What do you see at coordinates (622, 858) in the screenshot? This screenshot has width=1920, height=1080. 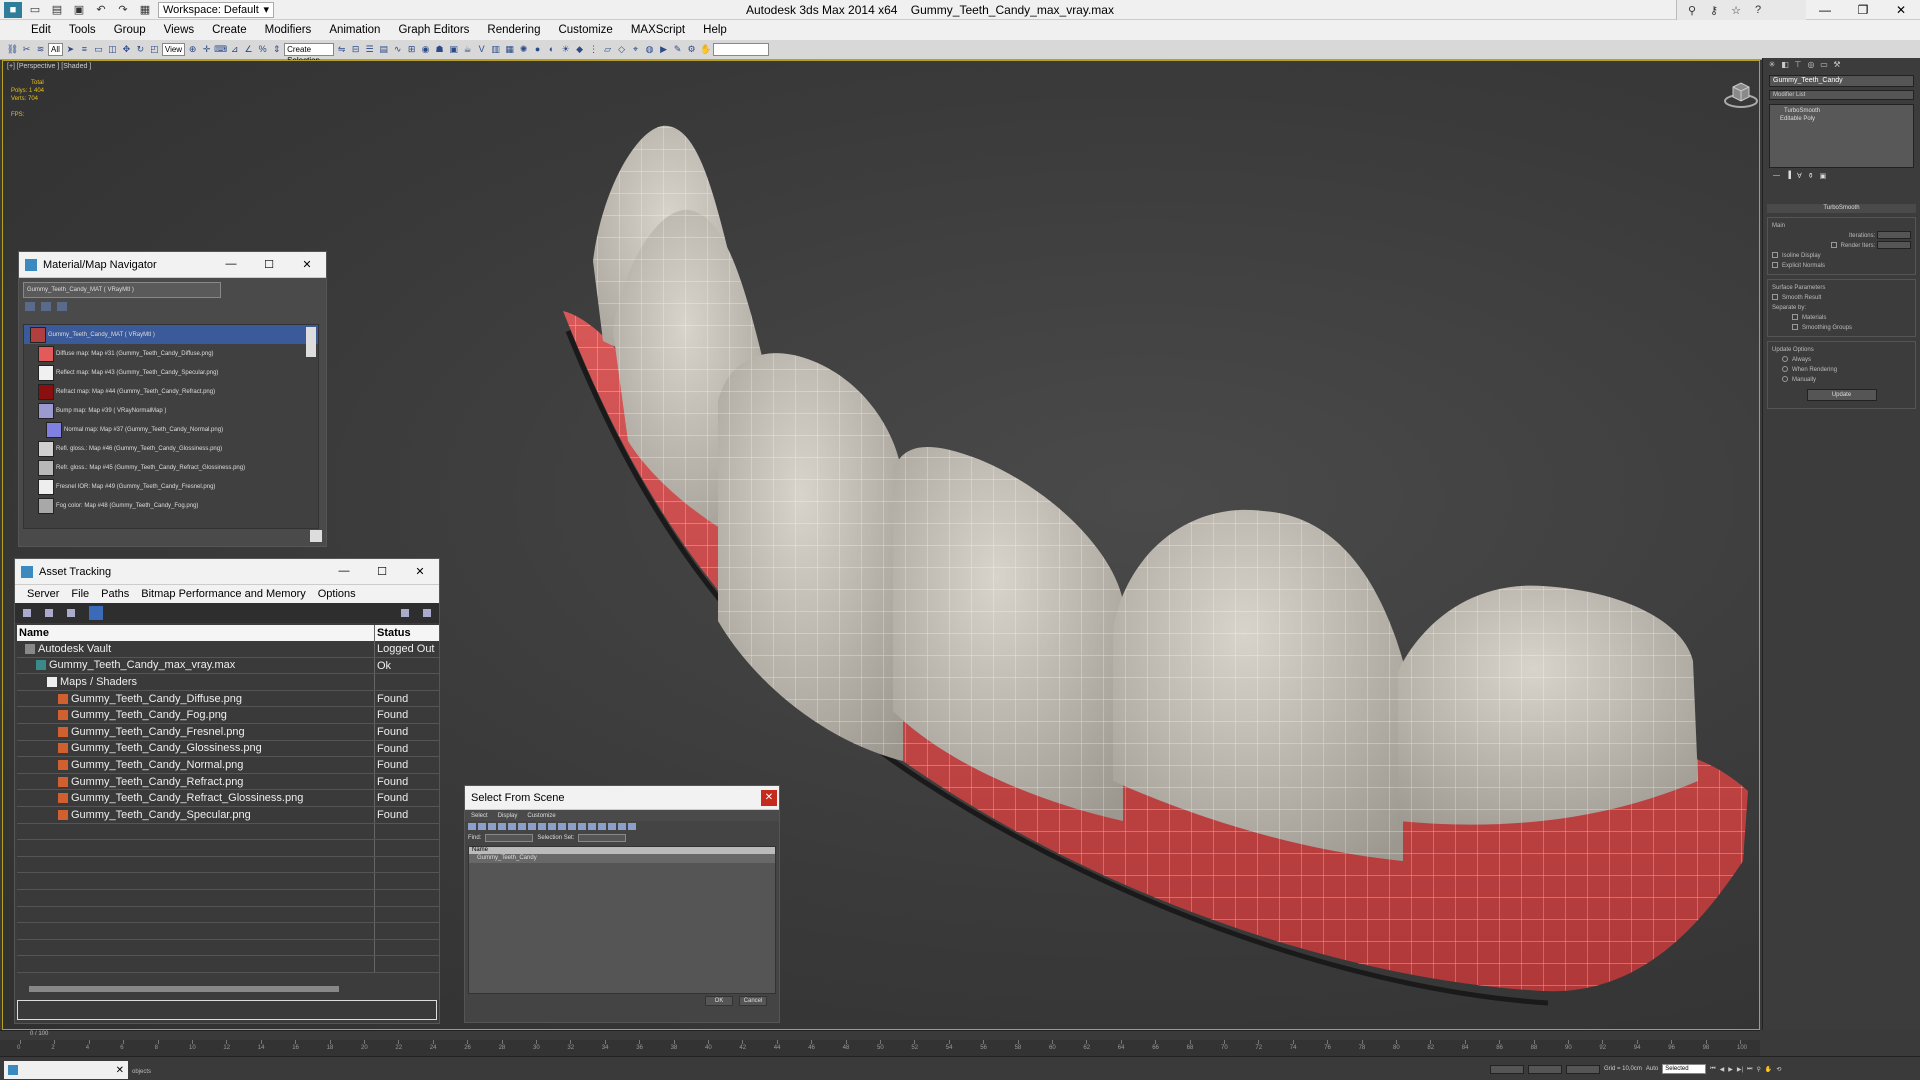 I see `list-item: Gummy_Teeth_Candy` at bounding box center [622, 858].